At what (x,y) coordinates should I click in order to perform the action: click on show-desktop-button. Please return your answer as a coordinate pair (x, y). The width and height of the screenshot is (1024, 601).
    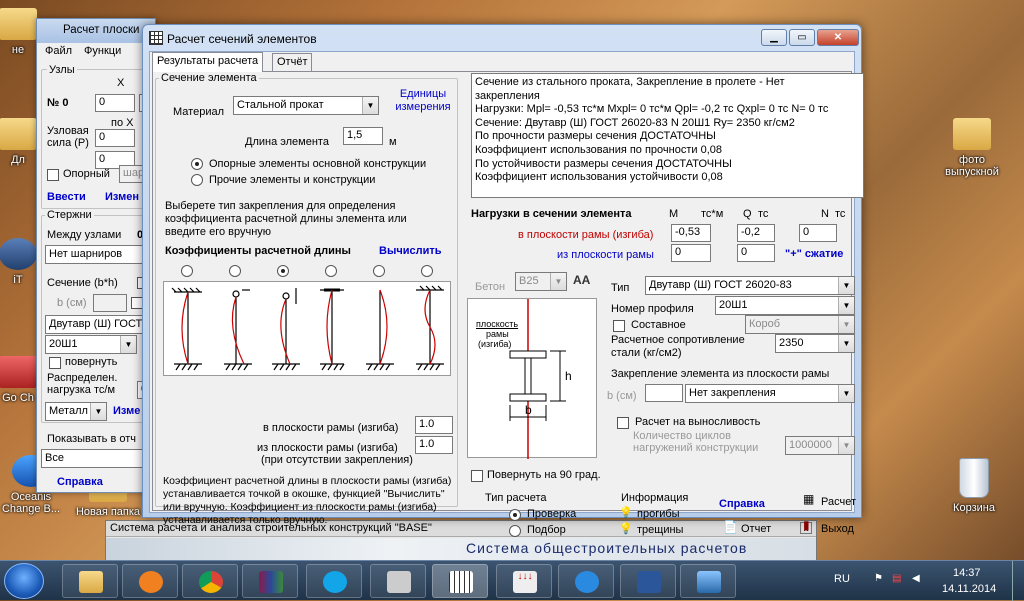
    Looking at the image, I should click on (1018, 581).